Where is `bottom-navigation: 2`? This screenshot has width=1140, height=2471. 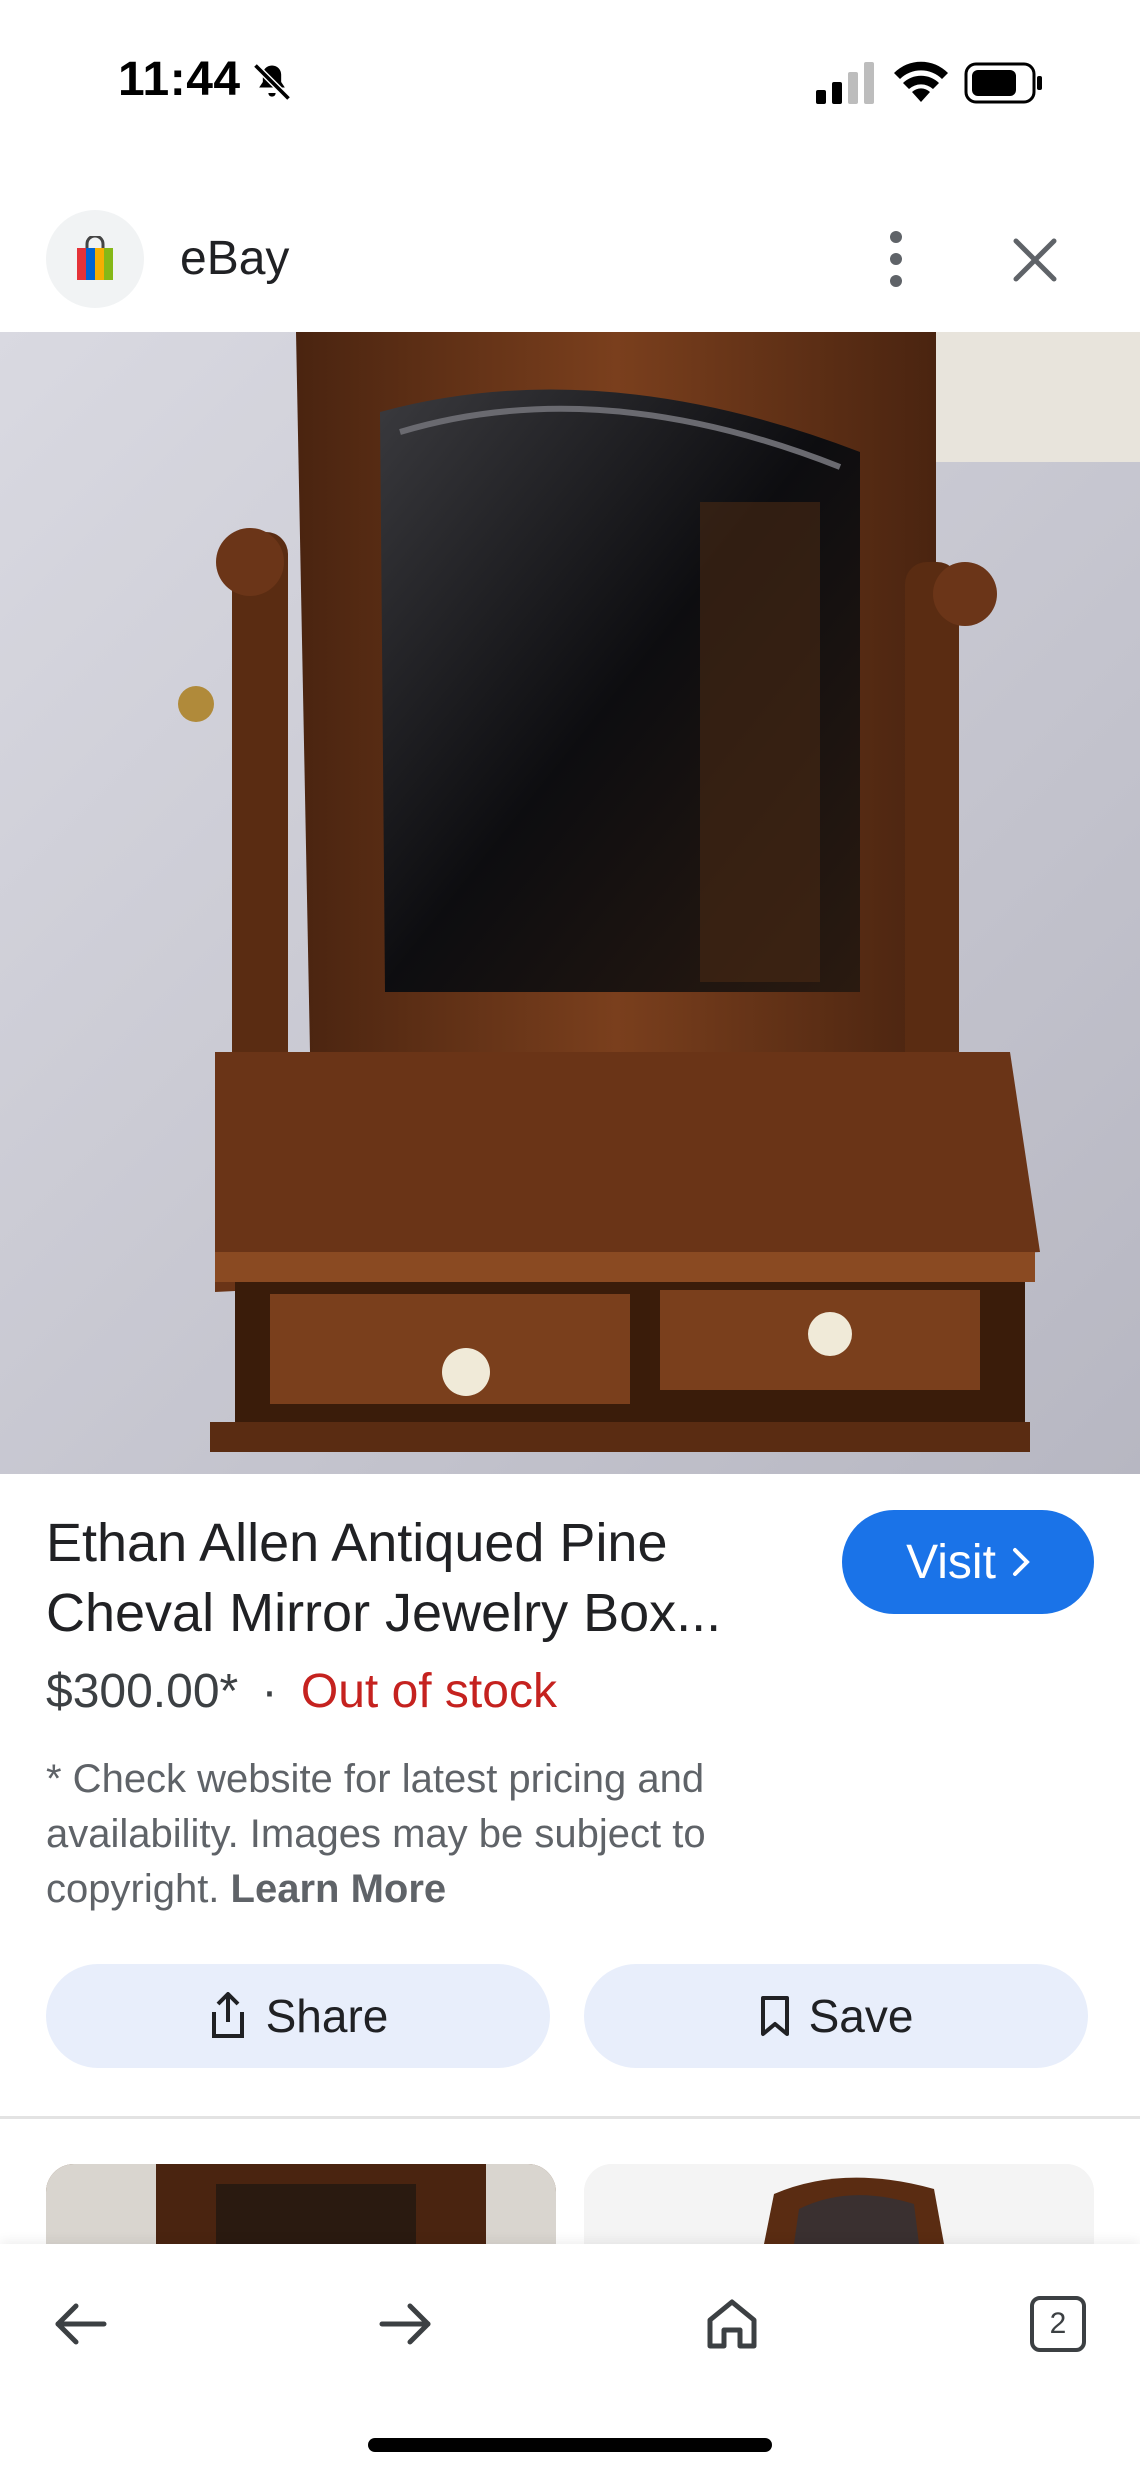
bottom-navigation: 2 is located at coordinates (570, 2357).